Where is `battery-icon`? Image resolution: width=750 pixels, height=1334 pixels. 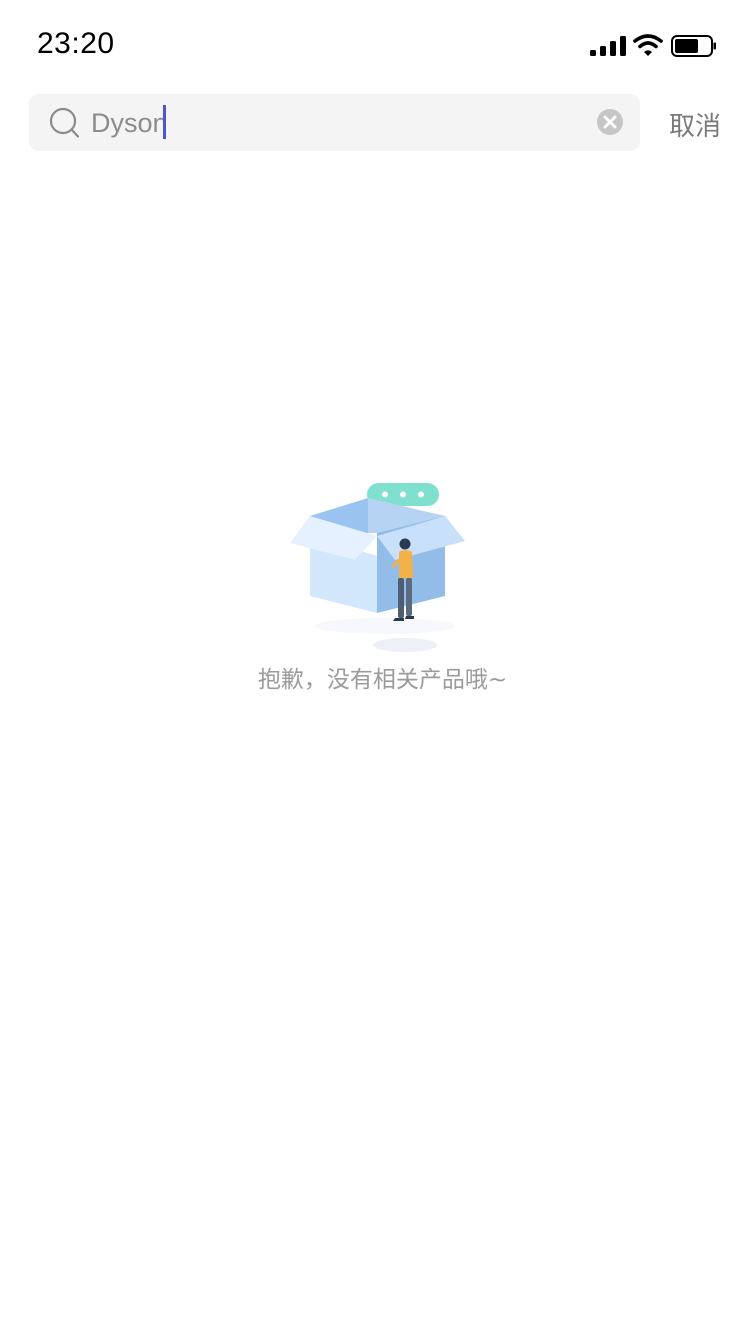 battery-icon is located at coordinates (693, 46).